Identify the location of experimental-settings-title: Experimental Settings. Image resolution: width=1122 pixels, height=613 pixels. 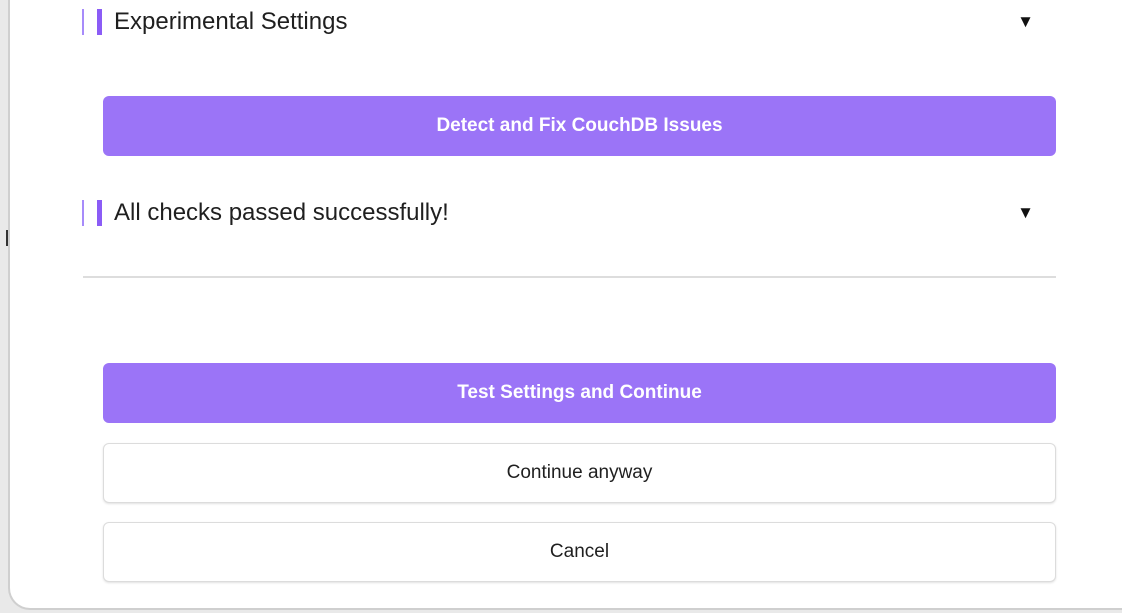
(231, 21).